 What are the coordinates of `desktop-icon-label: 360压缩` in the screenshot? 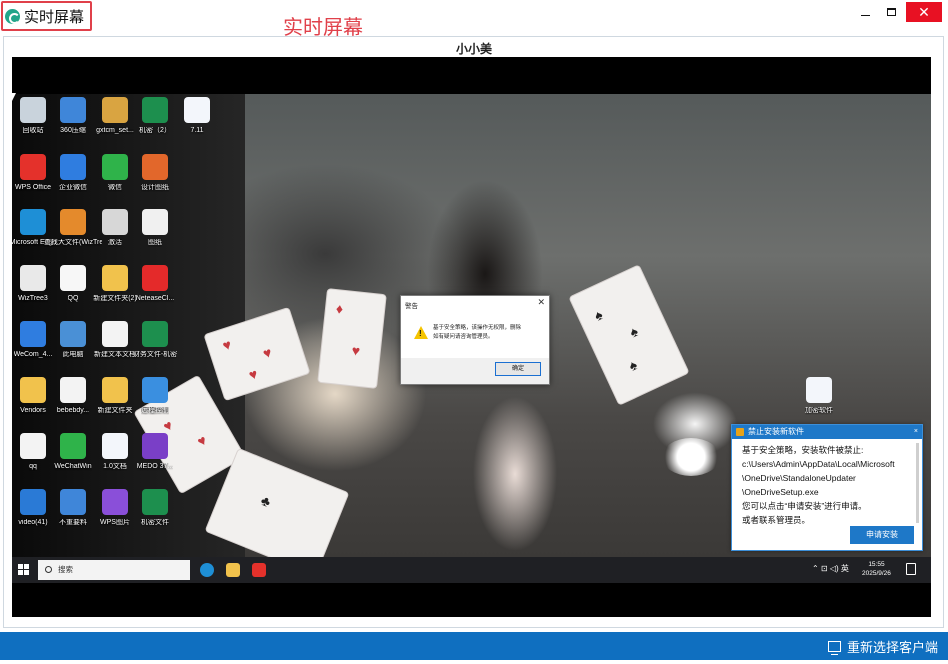 It's located at (73, 130).